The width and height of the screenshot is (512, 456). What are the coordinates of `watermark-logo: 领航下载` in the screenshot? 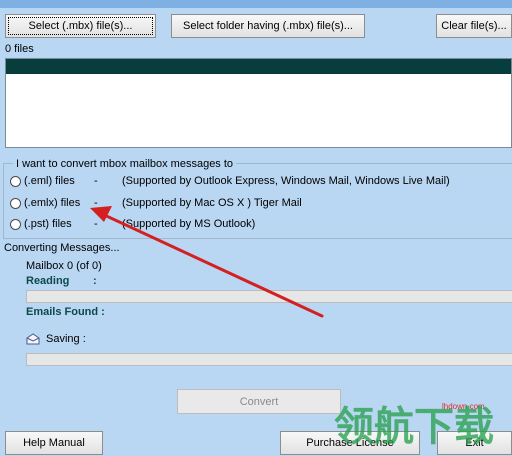 It's located at (414, 427).